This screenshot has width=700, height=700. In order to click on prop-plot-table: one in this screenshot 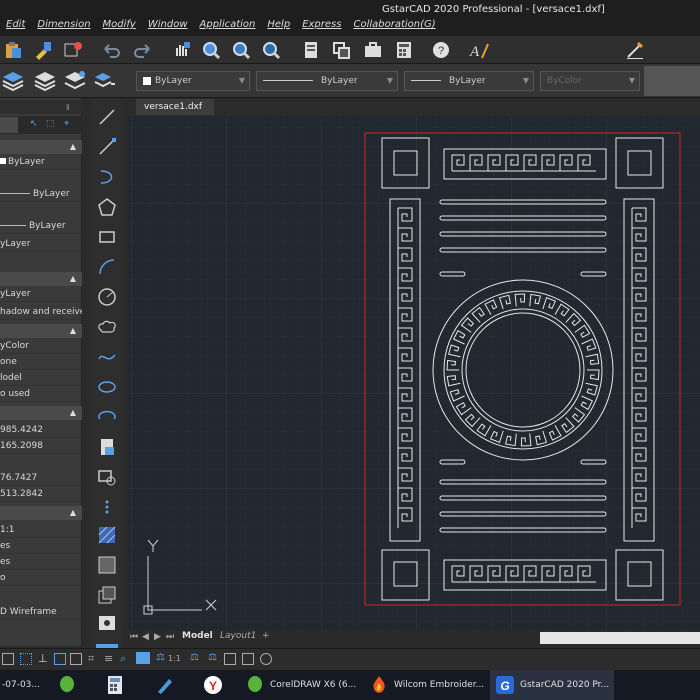, I will do `click(41, 362)`.